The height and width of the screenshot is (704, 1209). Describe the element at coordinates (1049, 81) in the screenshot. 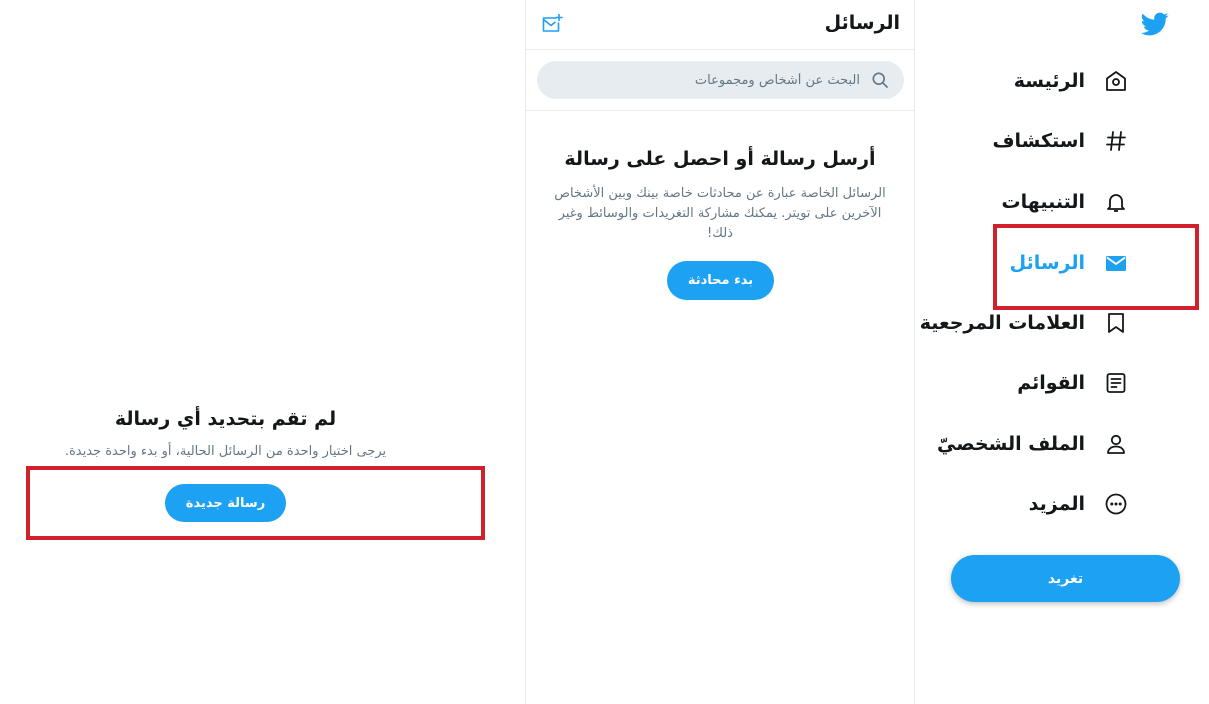

I see `sidebar-item-label: الرئيسة` at that location.